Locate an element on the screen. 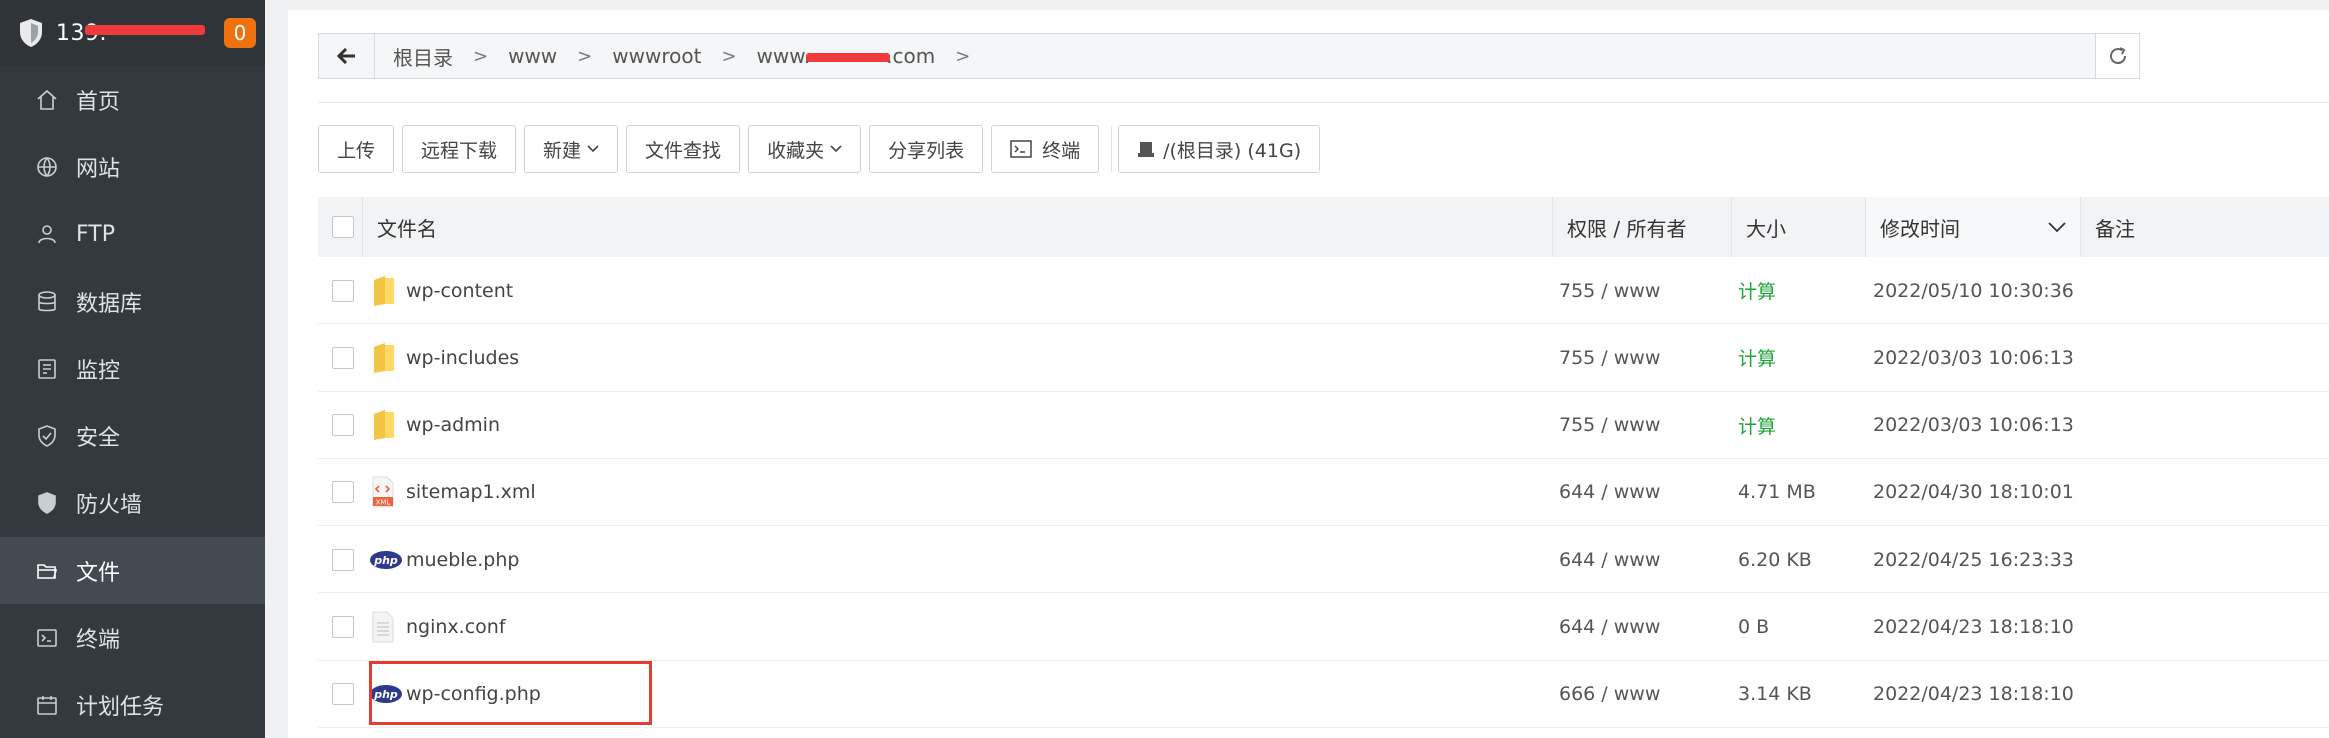  sidebar-item-label: 监控 is located at coordinates (98, 371).